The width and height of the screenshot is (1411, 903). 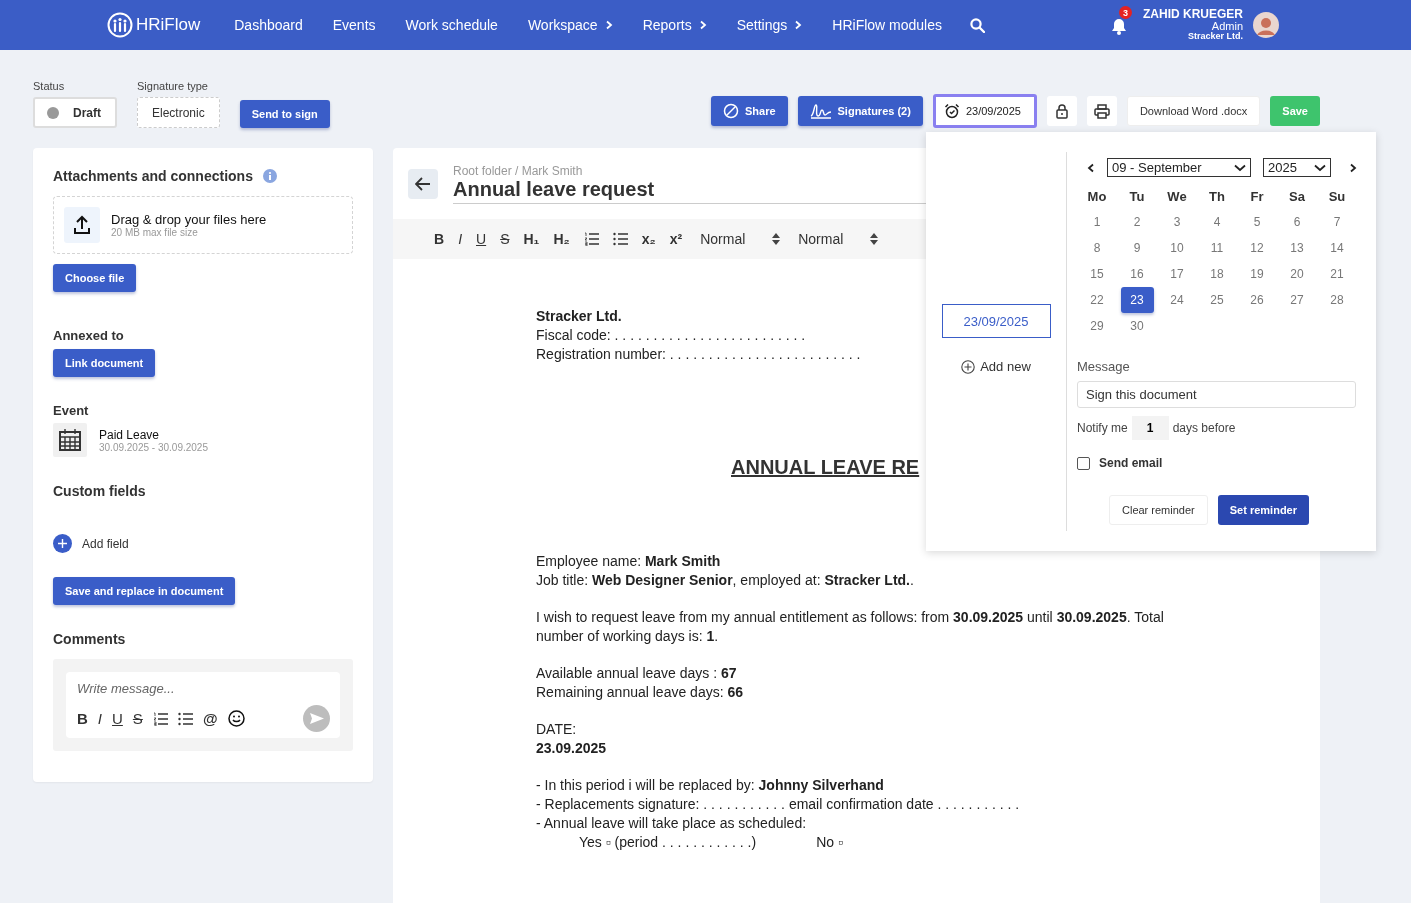 I want to click on format-button: H₂, so click(x=561, y=239).